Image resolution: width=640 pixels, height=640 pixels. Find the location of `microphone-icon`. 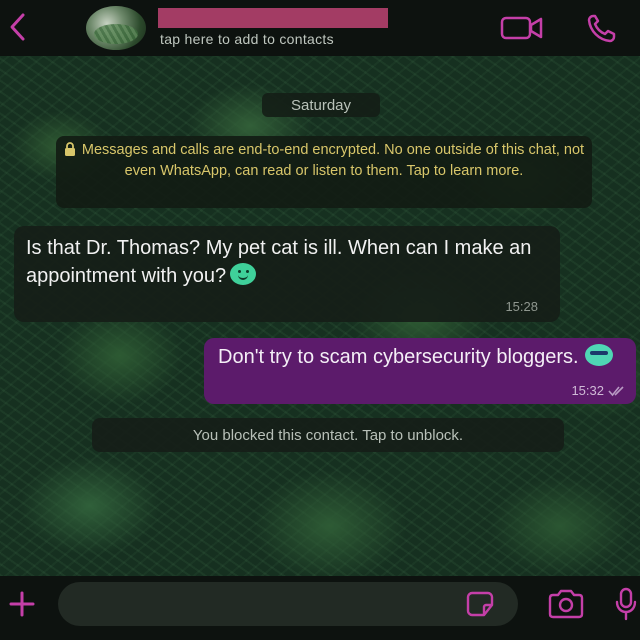

microphone-icon is located at coordinates (626, 604).